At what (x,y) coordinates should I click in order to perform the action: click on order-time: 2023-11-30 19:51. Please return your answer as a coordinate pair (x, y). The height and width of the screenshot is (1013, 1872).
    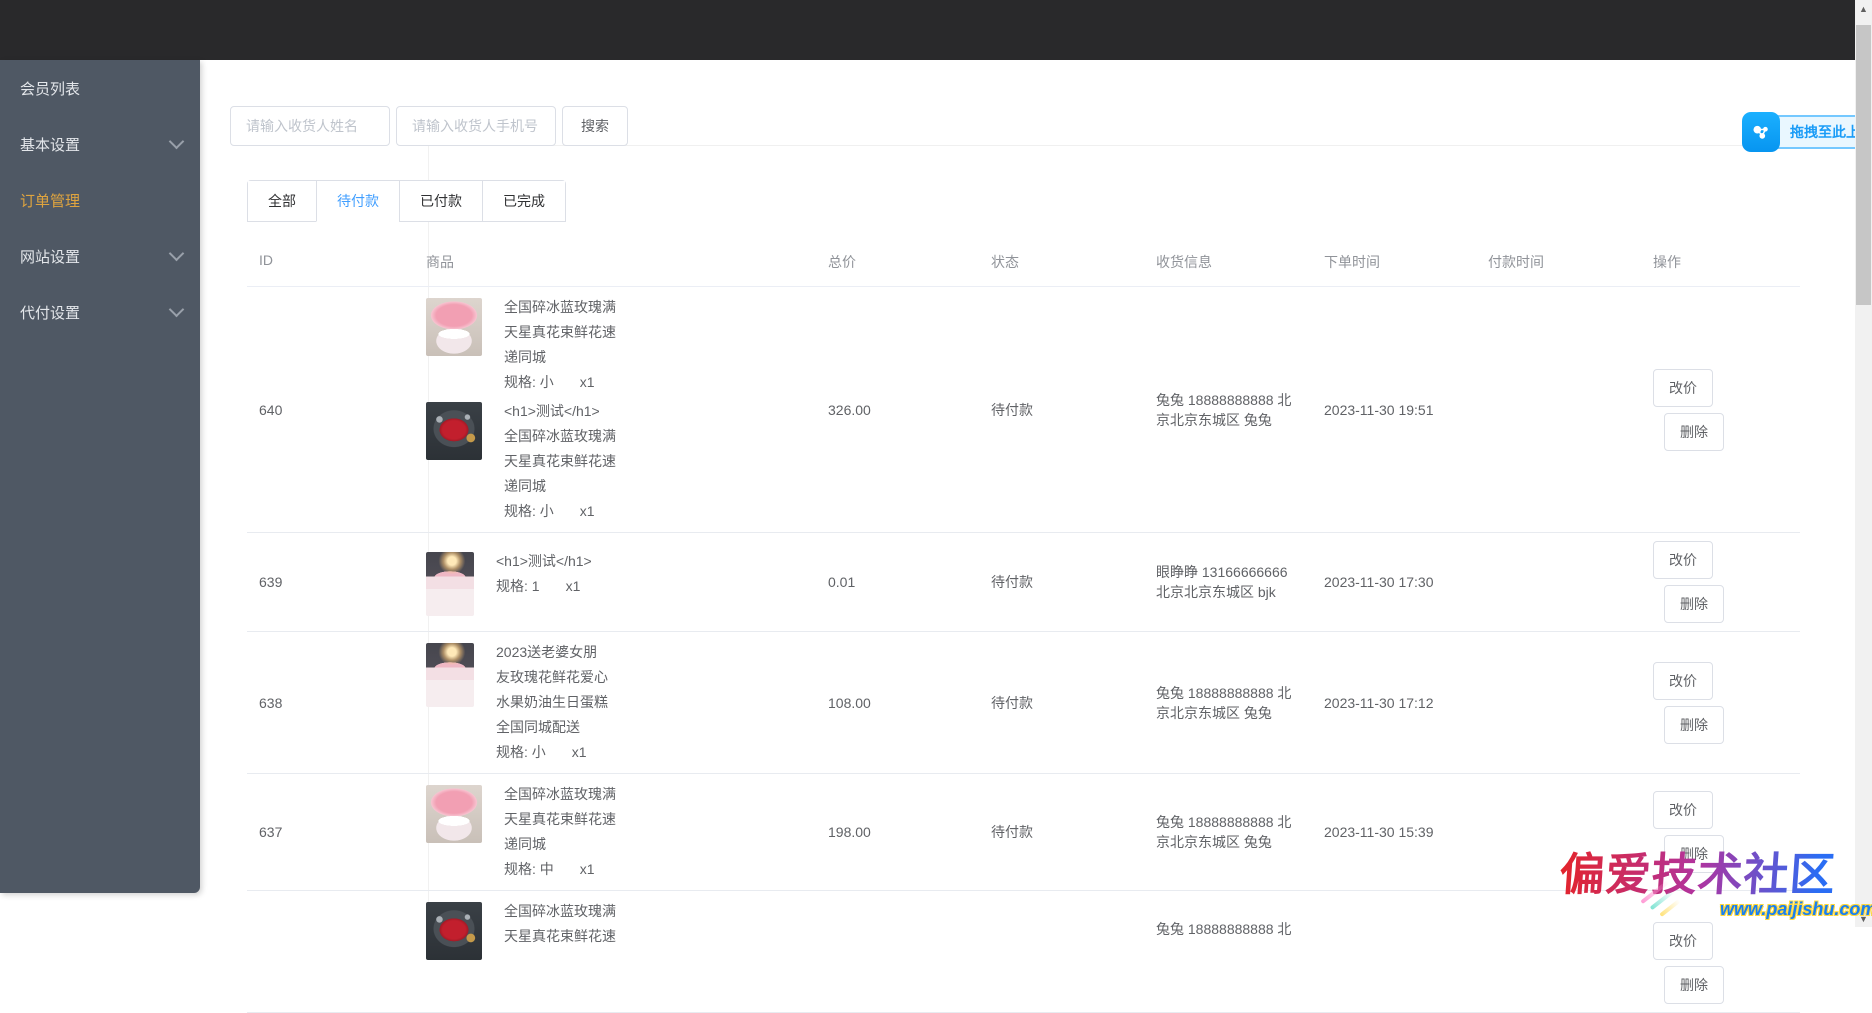
    Looking at the image, I should click on (1379, 409).